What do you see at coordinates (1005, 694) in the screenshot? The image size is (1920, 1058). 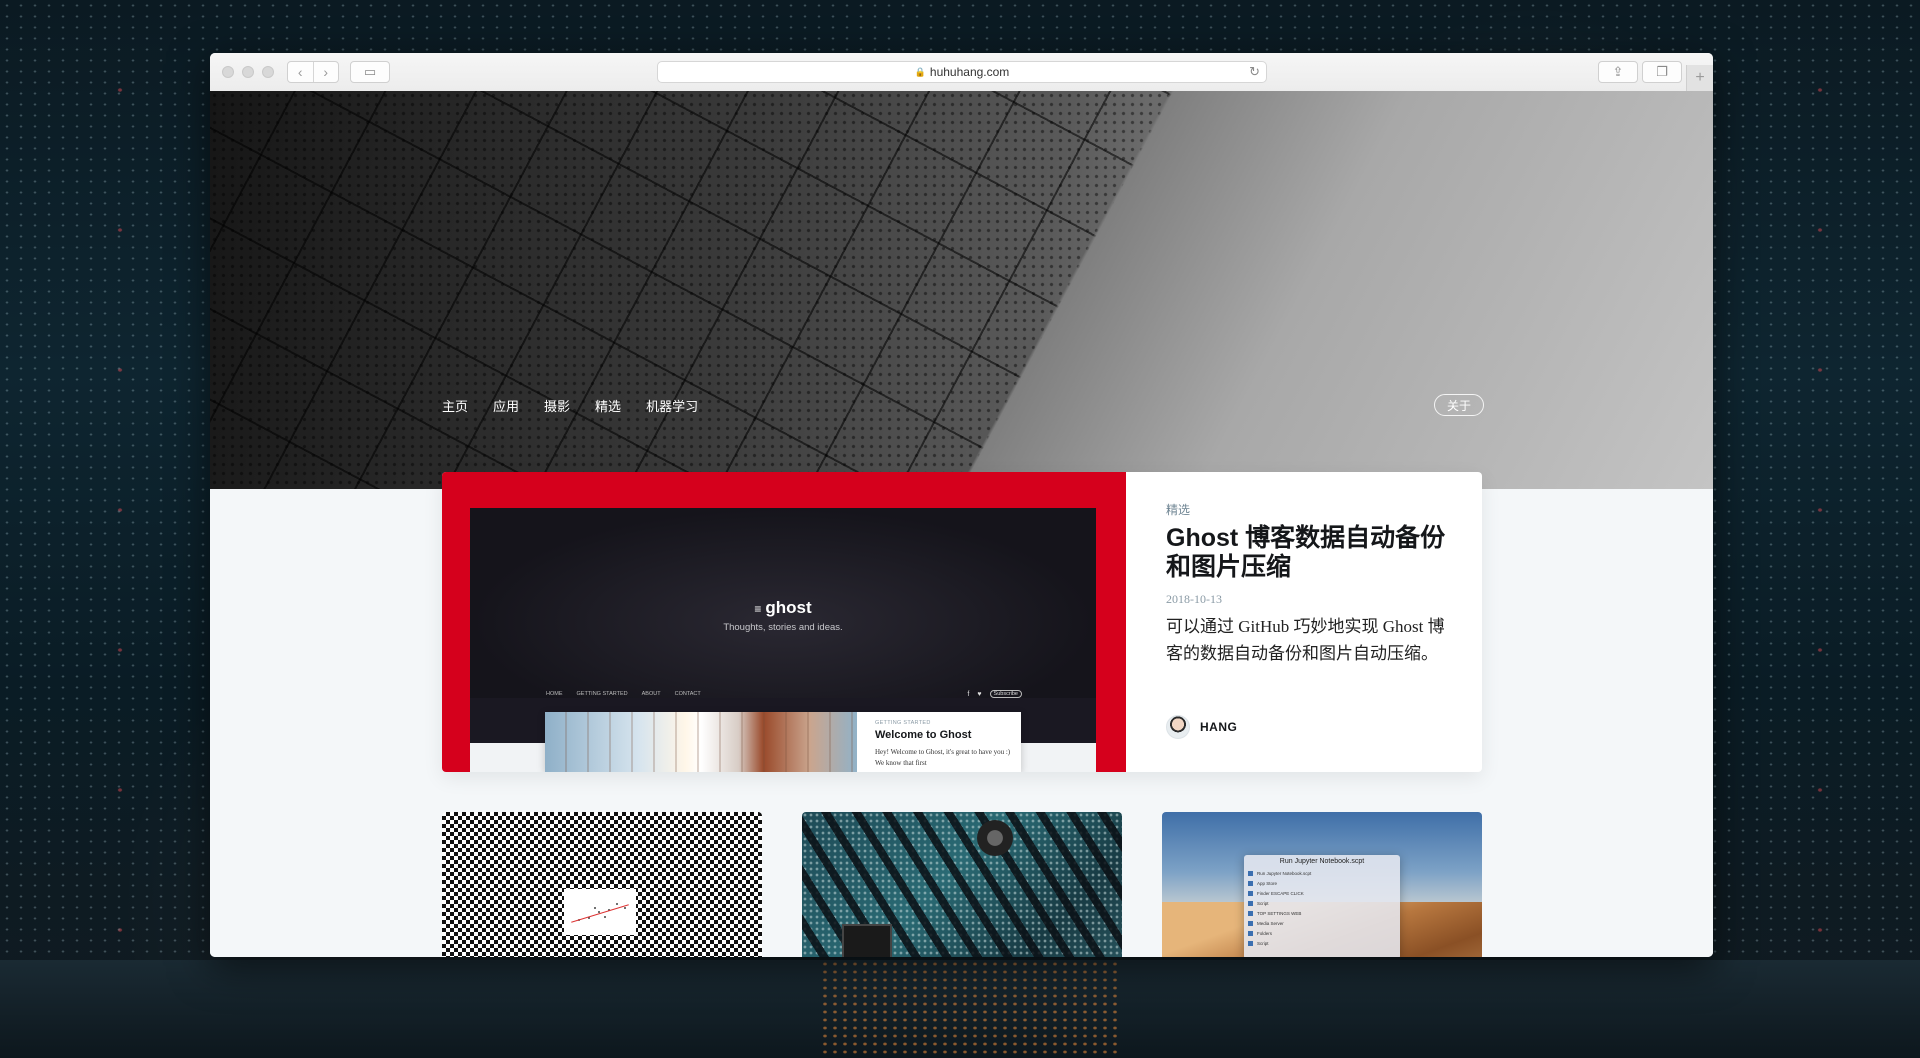 I see `ghost-subscribe: Subscribe` at bounding box center [1005, 694].